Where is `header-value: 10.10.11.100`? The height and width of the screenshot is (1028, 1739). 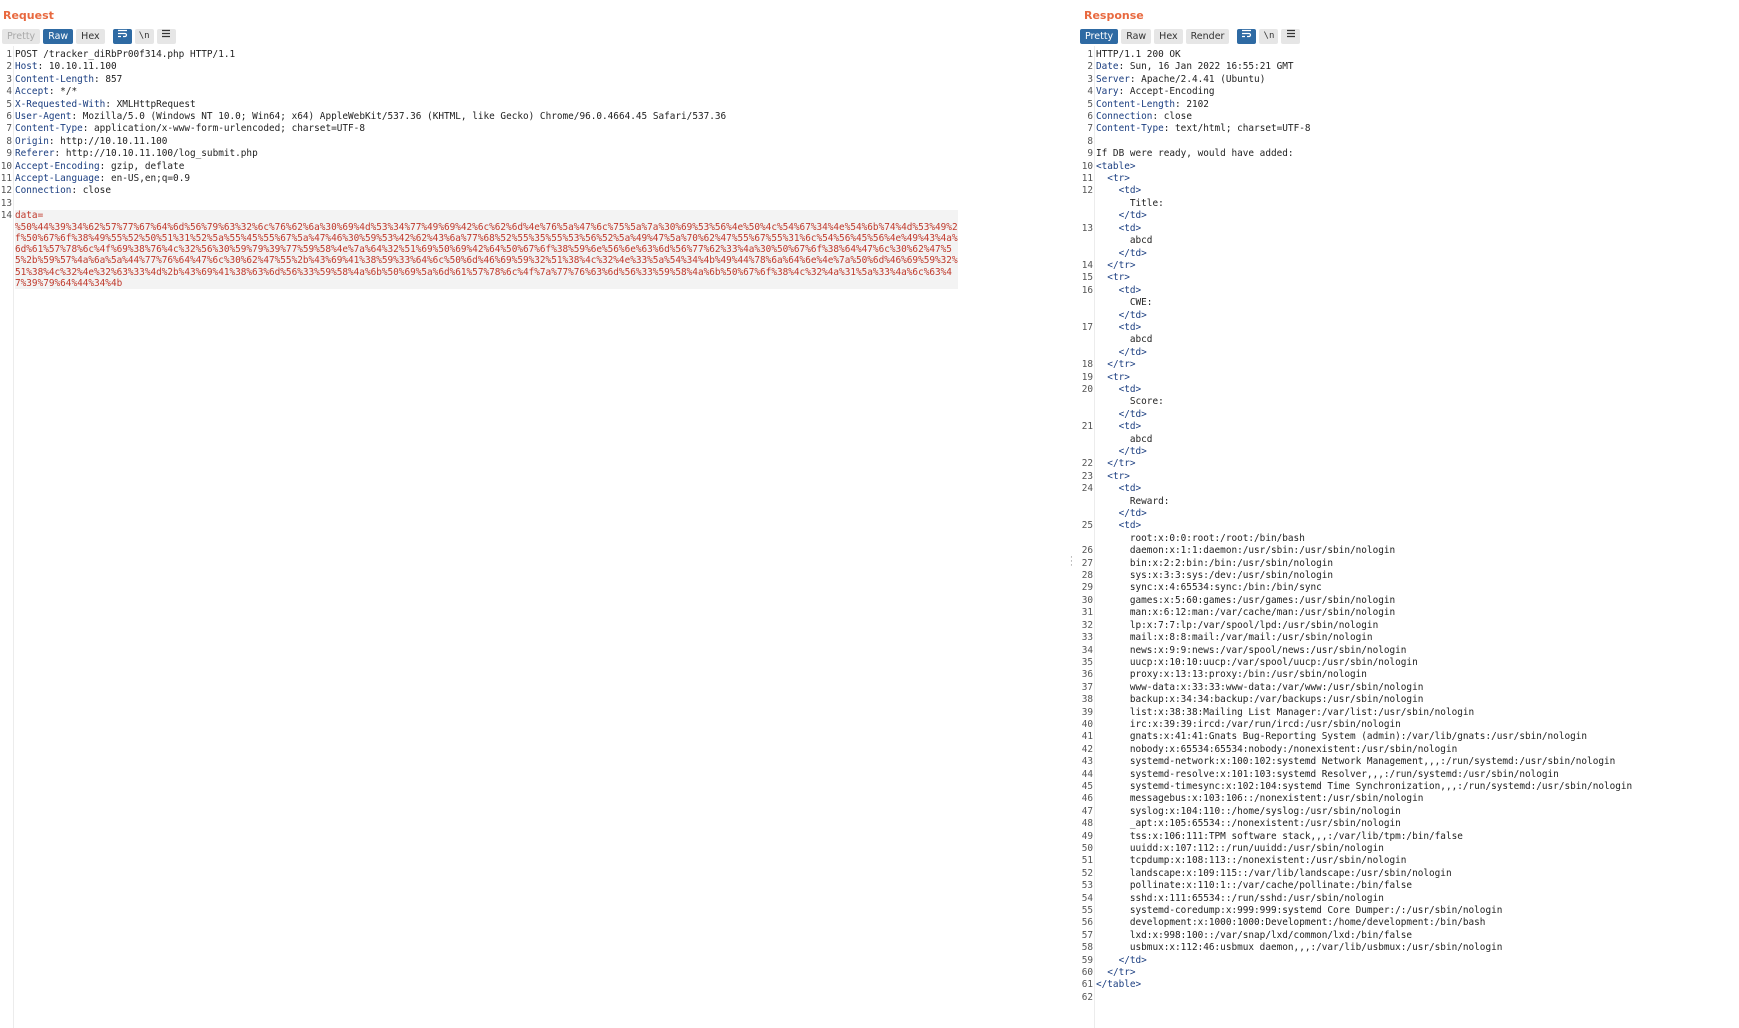
header-value: 10.10.11.100 is located at coordinates (80, 67).